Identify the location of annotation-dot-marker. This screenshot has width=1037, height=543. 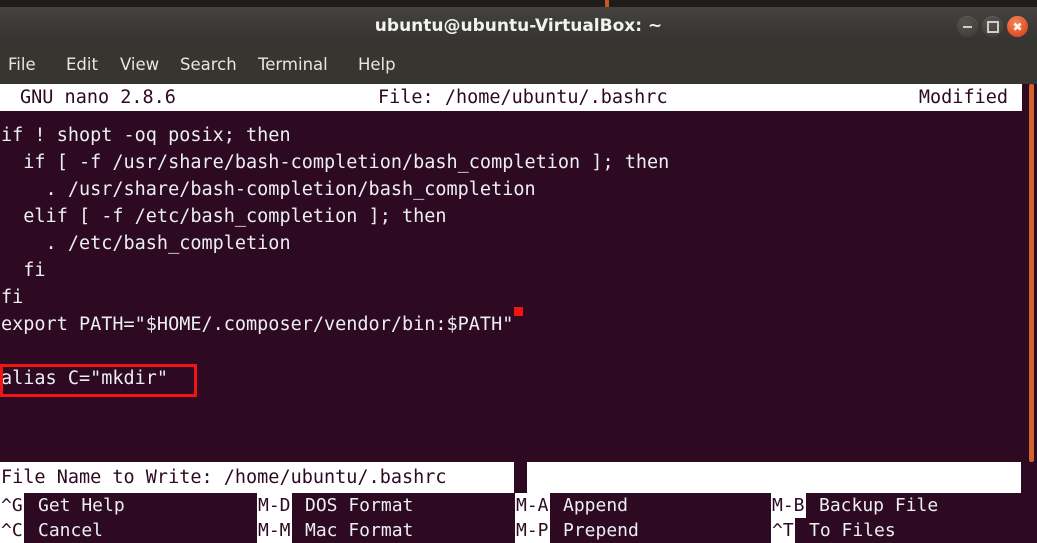
(518, 311).